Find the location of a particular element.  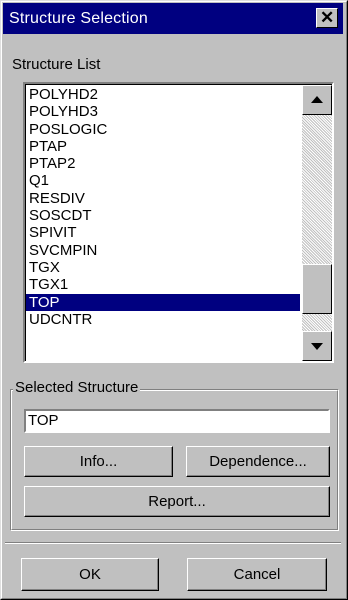

list-item-selected: TOP is located at coordinates (163, 302).